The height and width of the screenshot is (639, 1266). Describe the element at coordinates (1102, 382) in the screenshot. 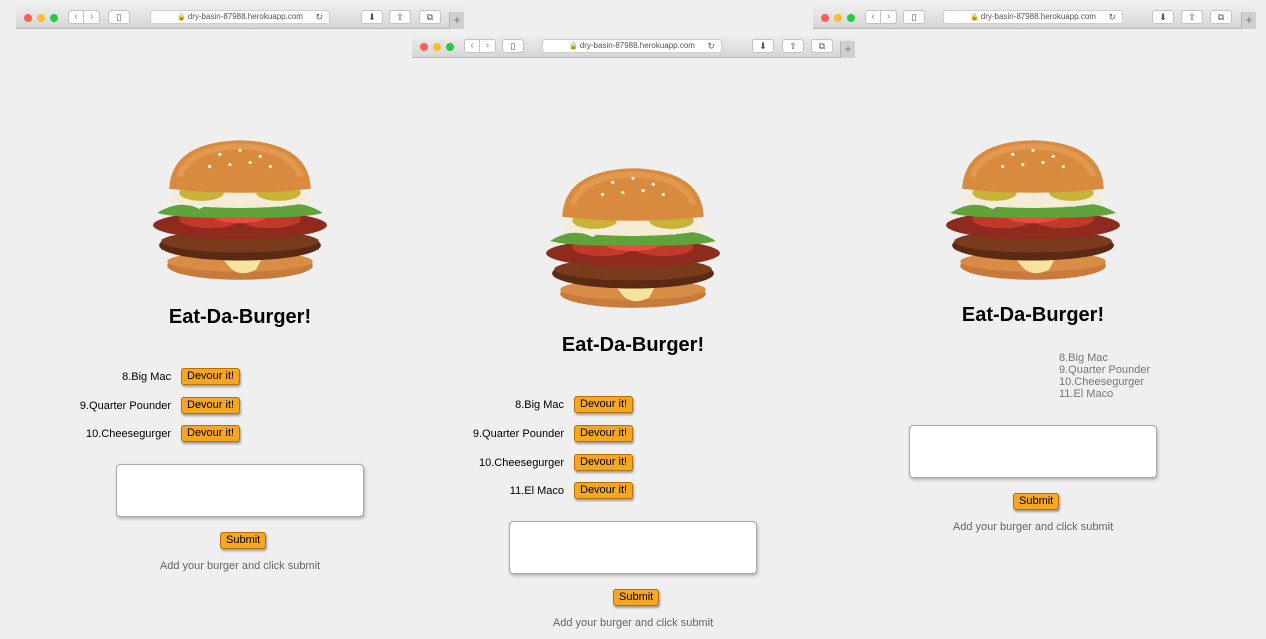

I see `devoured-item: 10.Cheesegurger` at that location.